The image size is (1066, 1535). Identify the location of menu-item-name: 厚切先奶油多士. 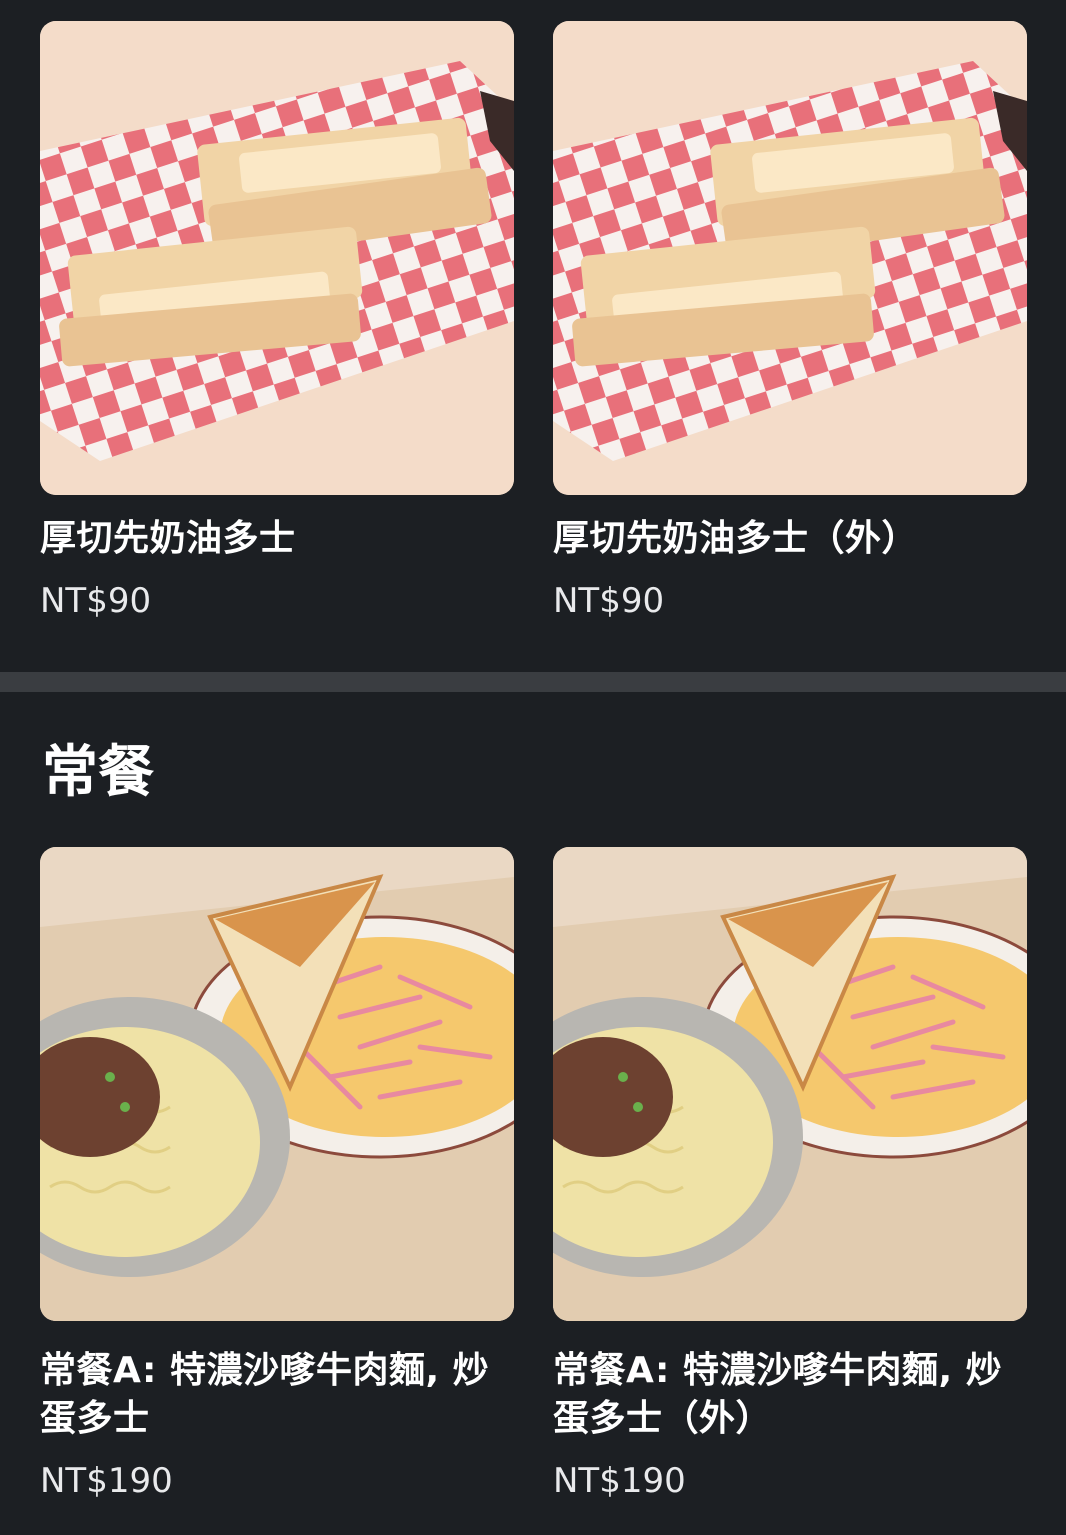
(168, 538).